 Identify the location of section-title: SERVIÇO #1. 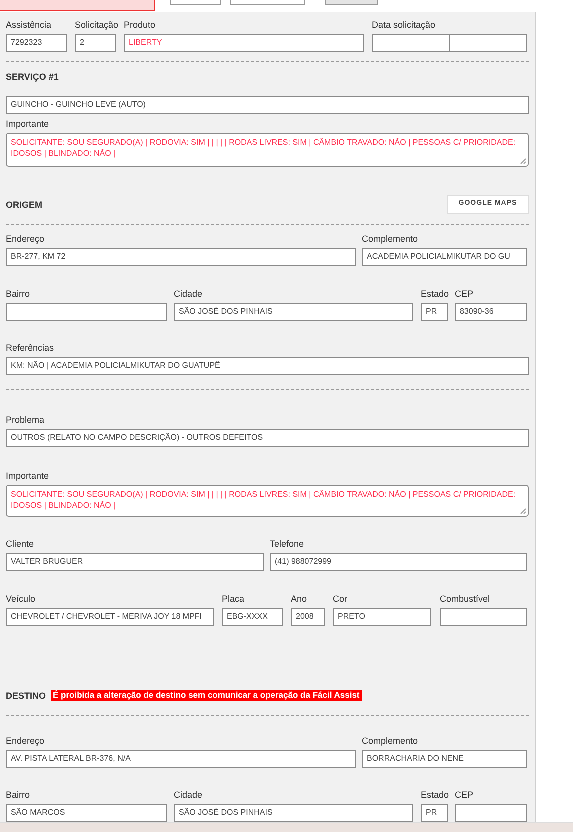
(32, 77).